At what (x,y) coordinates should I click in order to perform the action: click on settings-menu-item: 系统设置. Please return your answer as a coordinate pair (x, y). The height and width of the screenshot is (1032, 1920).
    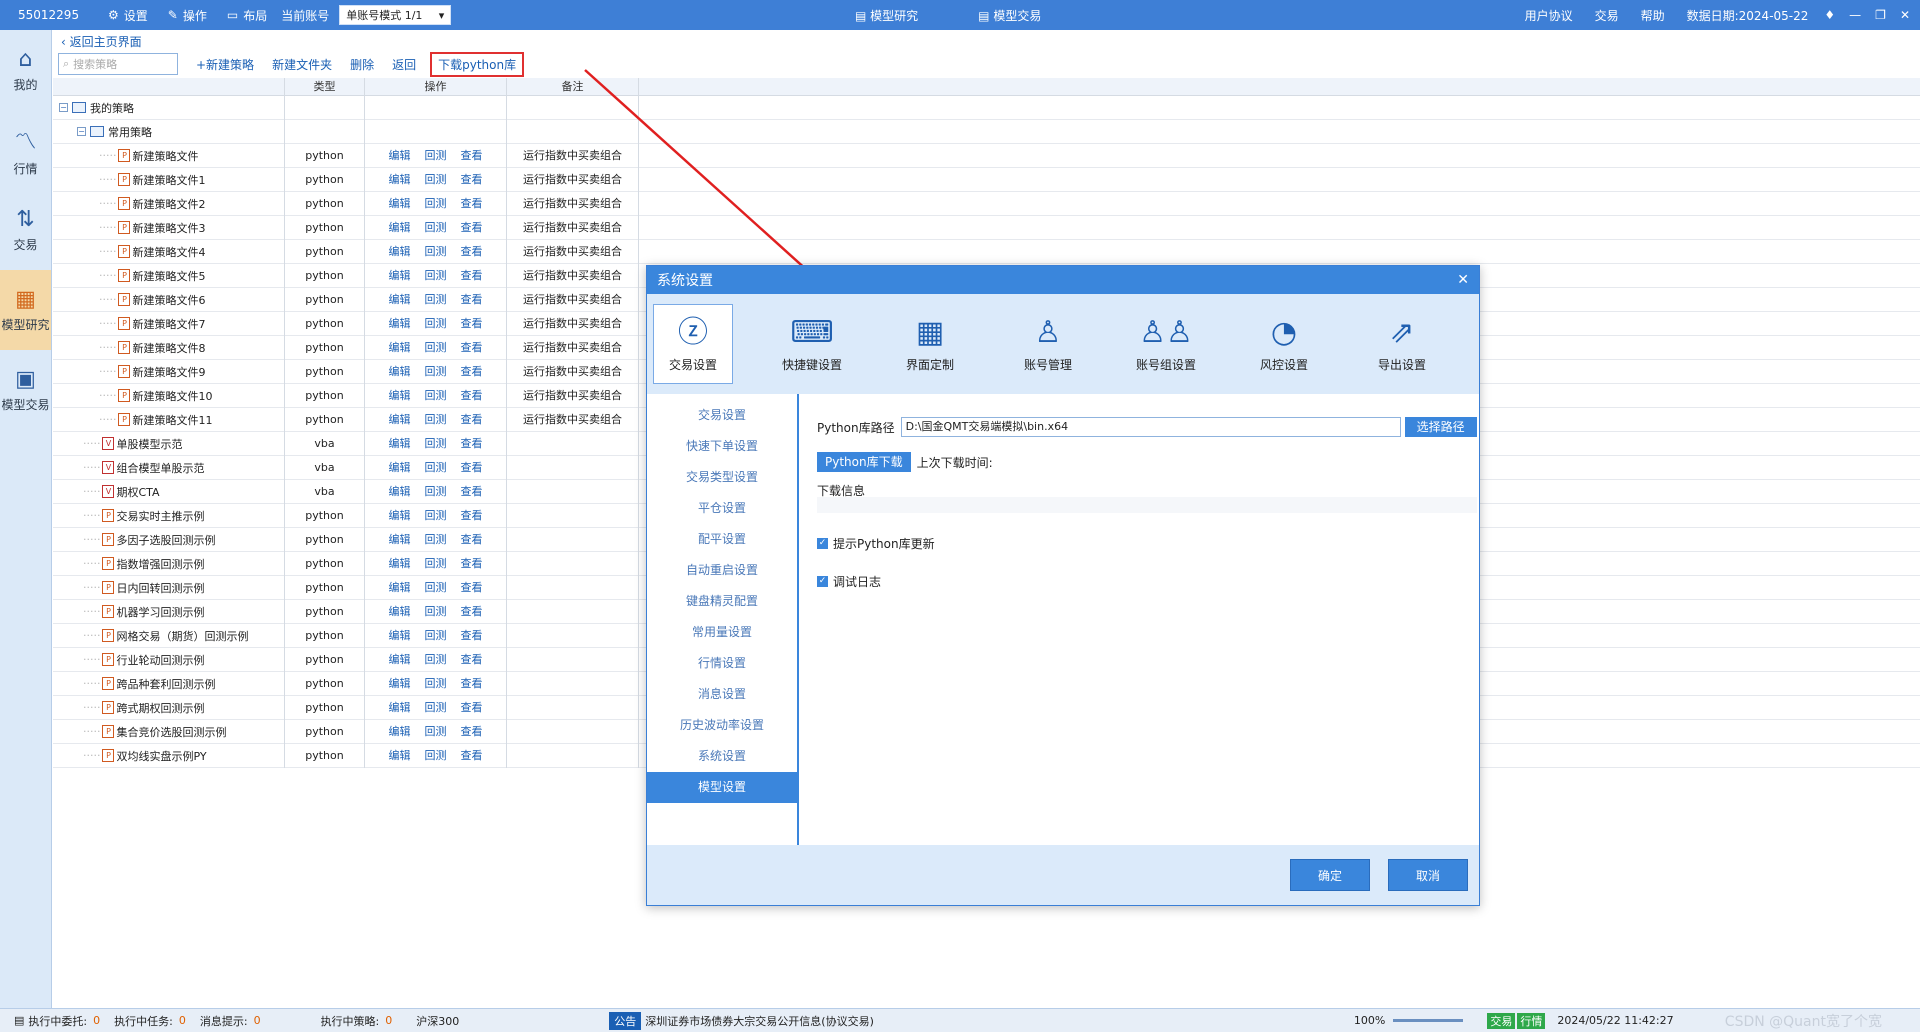
    Looking at the image, I should click on (722, 756).